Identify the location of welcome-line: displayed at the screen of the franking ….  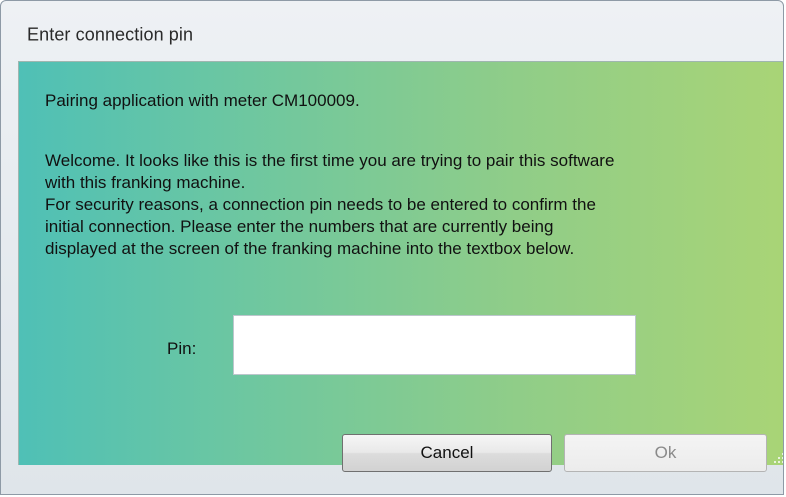
(310, 248).